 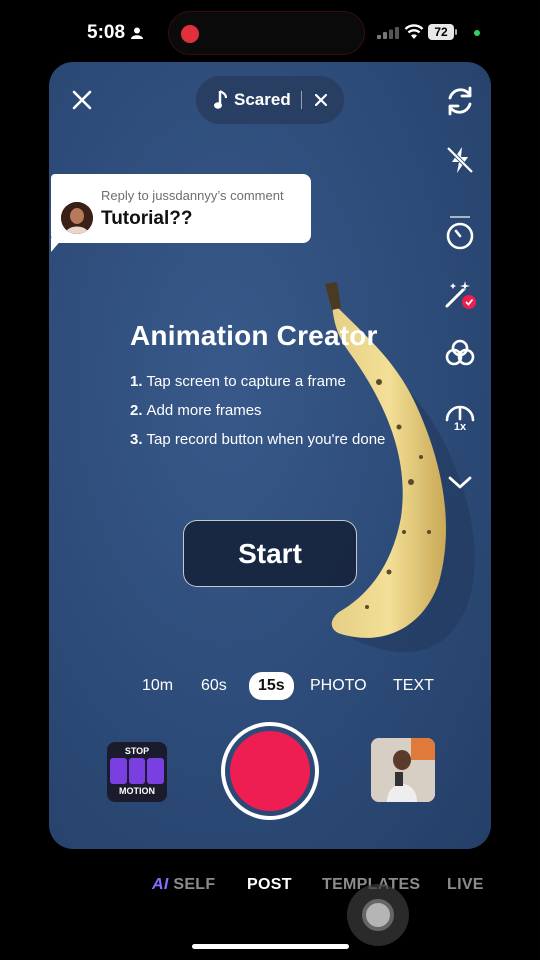 What do you see at coordinates (254, 335) in the screenshot?
I see `page-title: Animation Creator` at bounding box center [254, 335].